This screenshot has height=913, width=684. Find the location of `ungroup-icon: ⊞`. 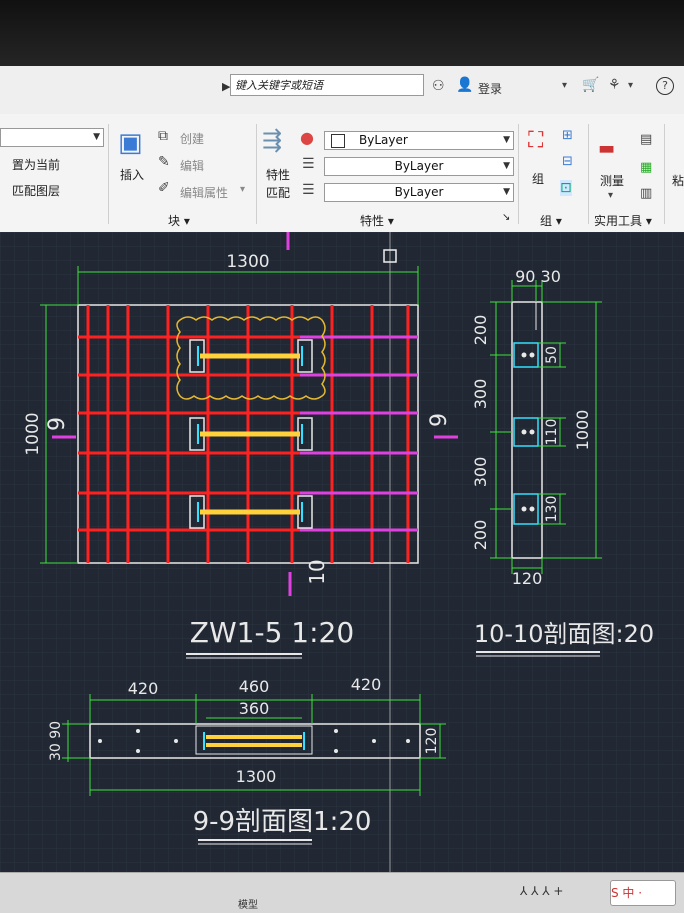

ungroup-icon: ⊞ is located at coordinates (567, 135).